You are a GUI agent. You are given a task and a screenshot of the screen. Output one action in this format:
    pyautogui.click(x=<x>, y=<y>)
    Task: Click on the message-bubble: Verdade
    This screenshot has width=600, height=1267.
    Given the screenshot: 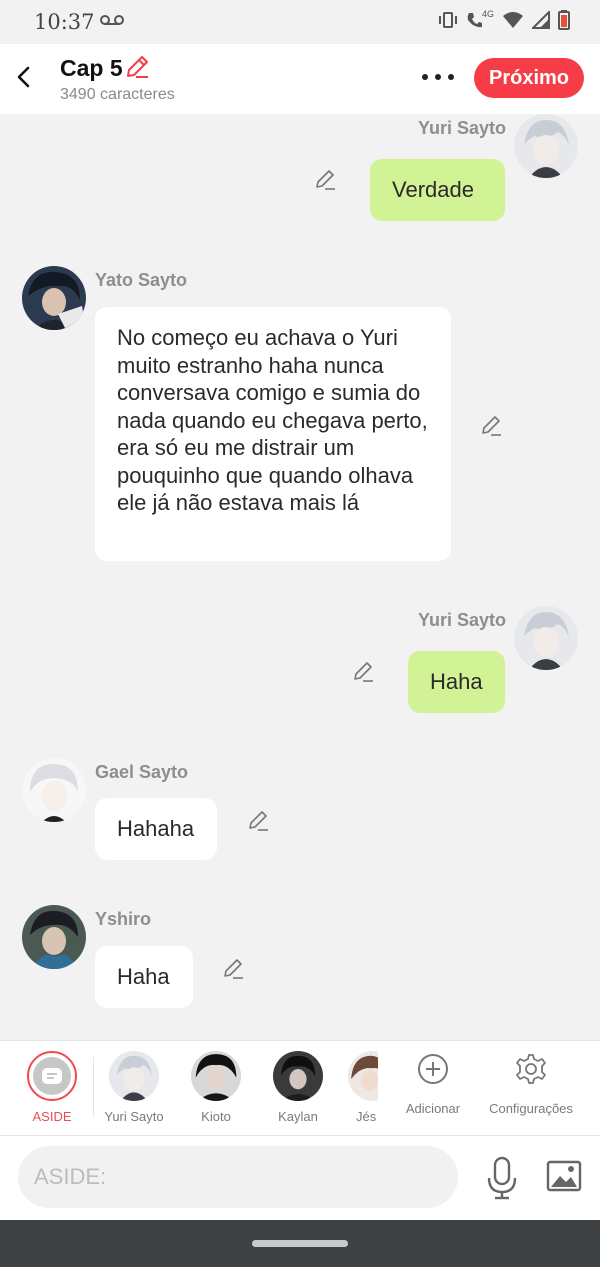 What is the action you would take?
    pyautogui.click(x=437, y=190)
    